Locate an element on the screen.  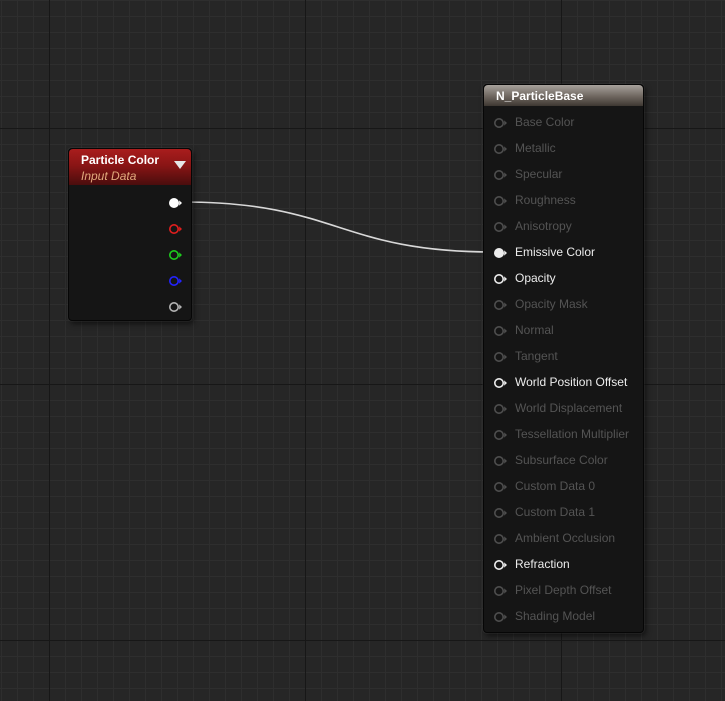
input-pin-normal: Normal is located at coordinates (519, 330).